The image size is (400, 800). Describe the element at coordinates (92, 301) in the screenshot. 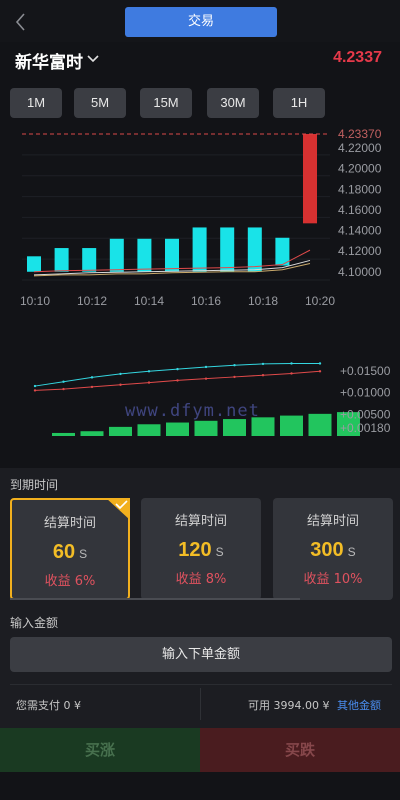

I see `time-axis-label: 10:12` at that location.